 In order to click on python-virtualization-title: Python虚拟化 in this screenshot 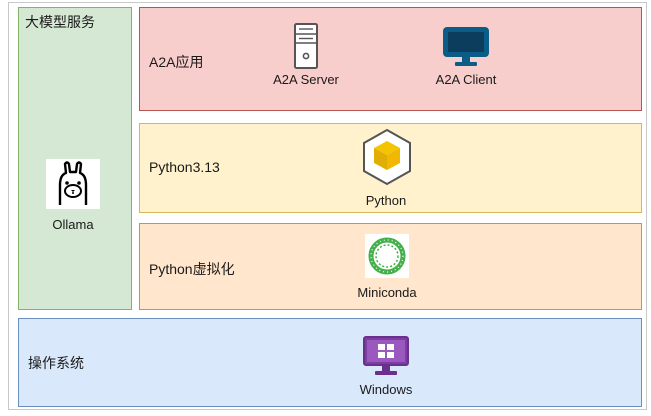, I will do `click(192, 269)`.